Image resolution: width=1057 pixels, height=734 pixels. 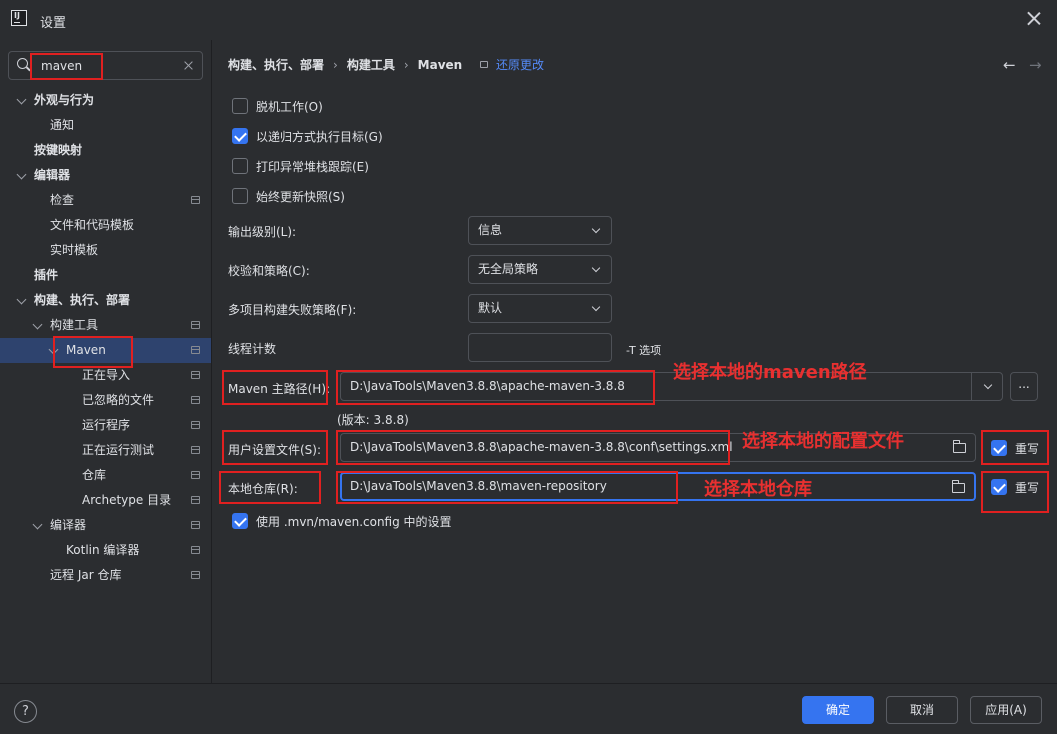 What do you see at coordinates (495, 387) in the screenshot?
I see `annotation-box-maven-home-value` at bounding box center [495, 387].